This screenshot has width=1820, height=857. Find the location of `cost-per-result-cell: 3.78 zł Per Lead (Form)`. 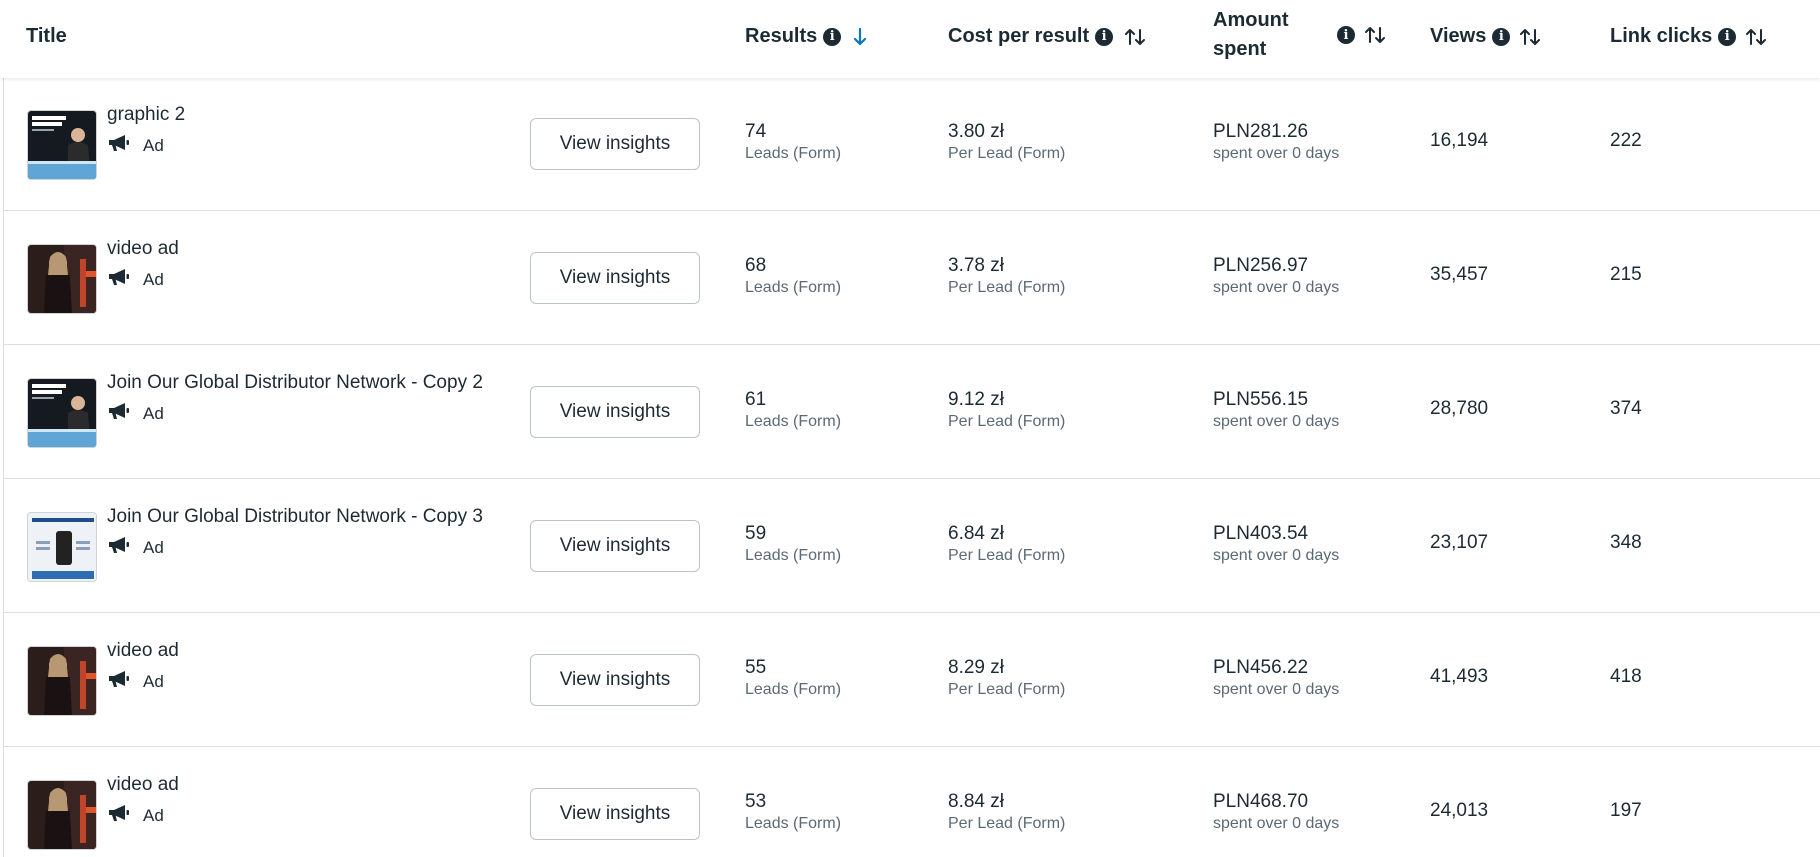

cost-per-result-cell: 3.78 zł Per Lead (Form) is located at coordinates (1006, 276).